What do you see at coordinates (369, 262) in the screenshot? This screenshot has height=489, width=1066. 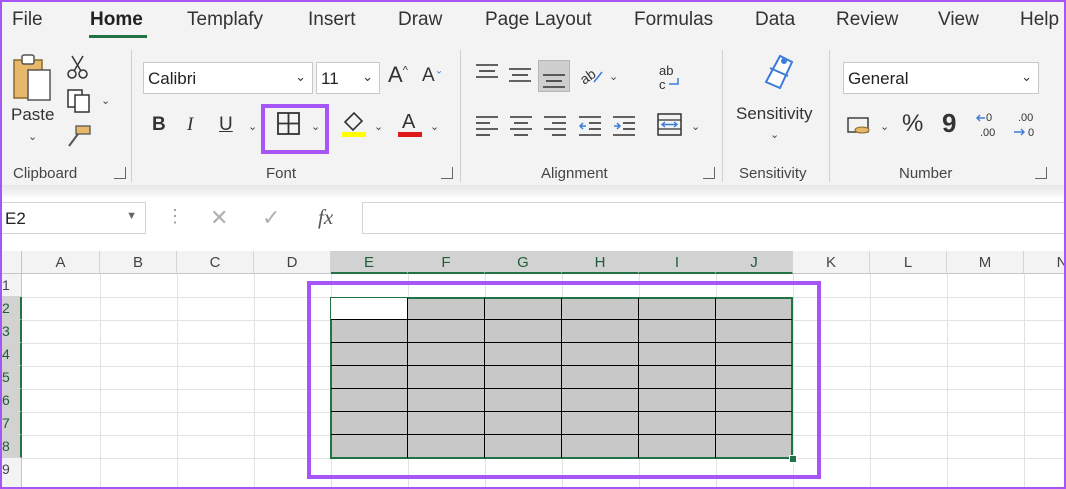 I see `column-header-e: E` at bounding box center [369, 262].